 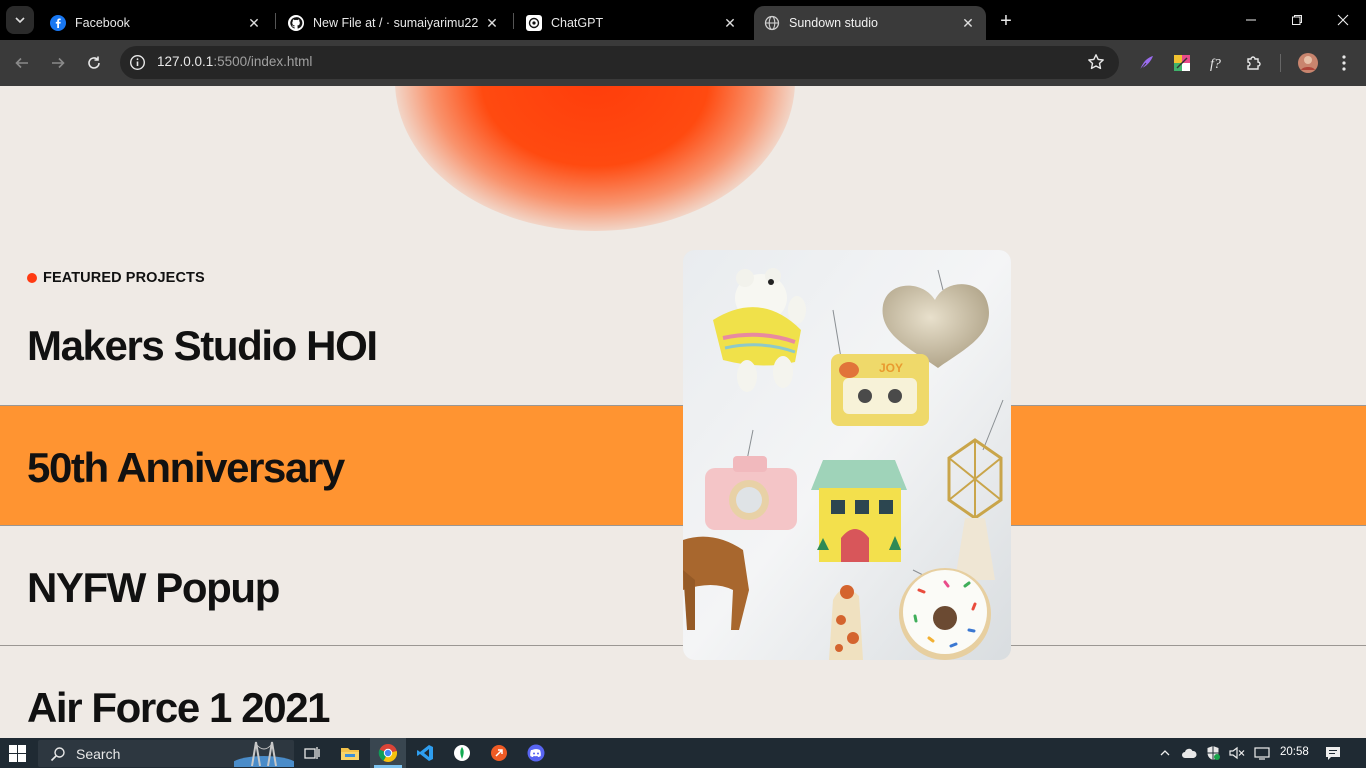 I want to click on restore-button, so click(x=1297, y=20).